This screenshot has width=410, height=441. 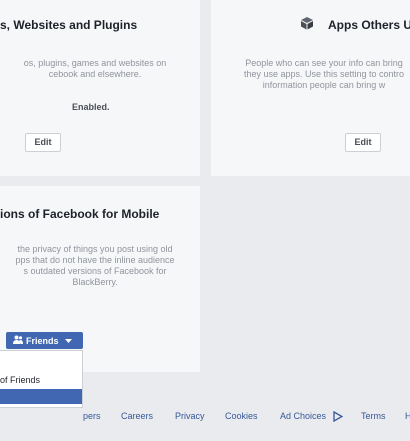 I want to click on menu-item-selected, so click(x=41, y=396).